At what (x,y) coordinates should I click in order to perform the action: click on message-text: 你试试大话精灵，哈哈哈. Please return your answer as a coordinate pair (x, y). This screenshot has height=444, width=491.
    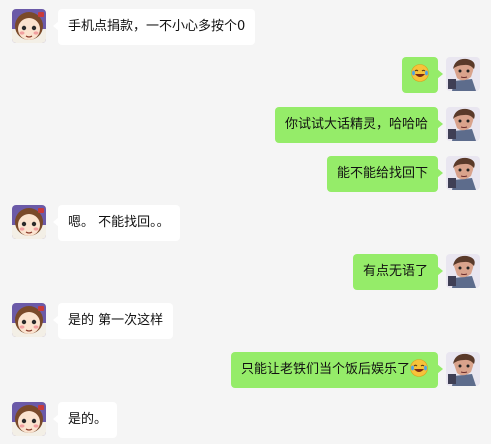
    Looking at the image, I should click on (356, 124).